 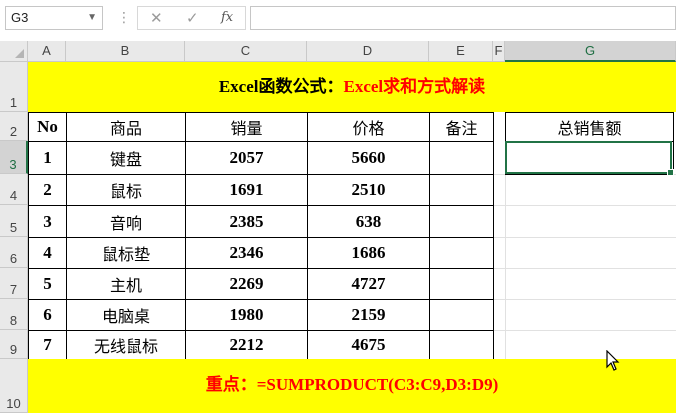 What do you see at coordinates (126, 190) in the screenshot?
I see `cell-product: 鼠标` at bounding box center [126, 190].